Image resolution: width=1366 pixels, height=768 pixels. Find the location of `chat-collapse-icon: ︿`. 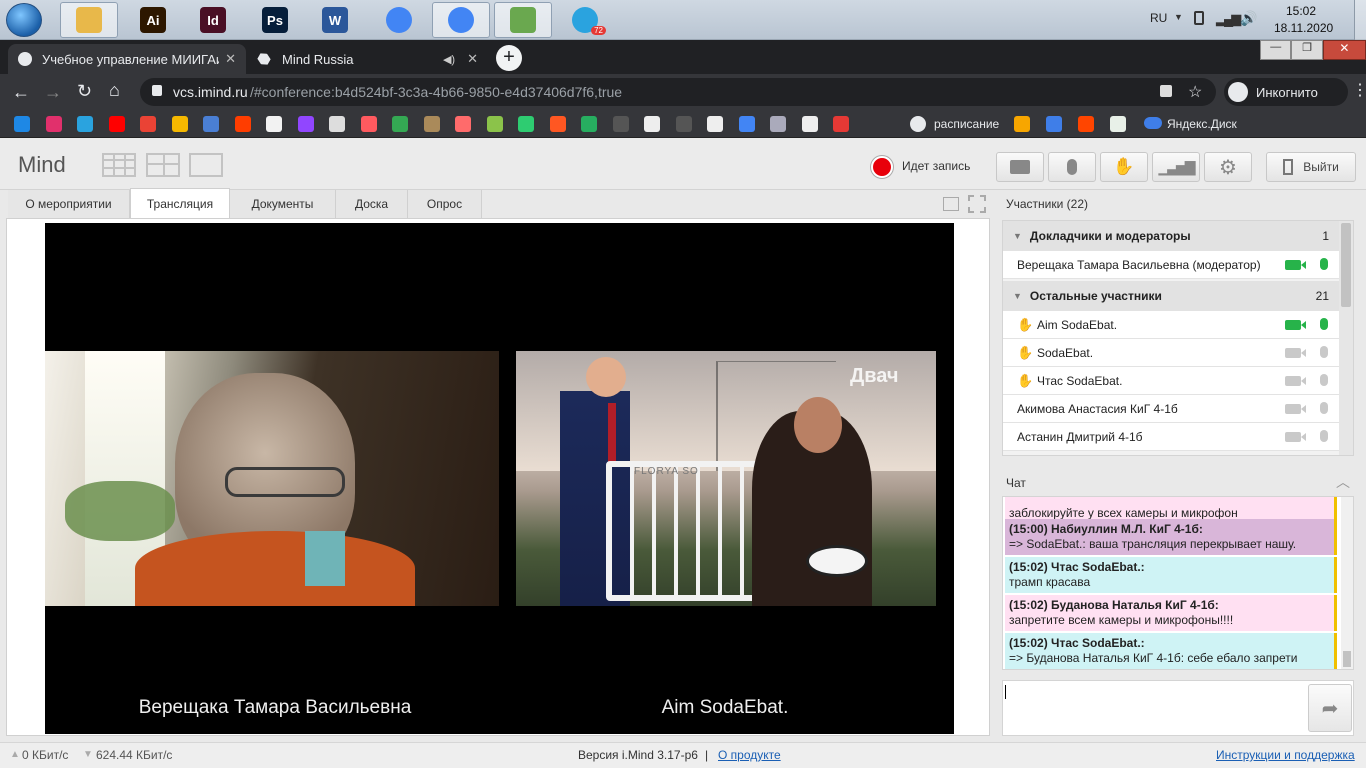

chat-collapse-icon: ︿ is located at coordinates (1343, 482).